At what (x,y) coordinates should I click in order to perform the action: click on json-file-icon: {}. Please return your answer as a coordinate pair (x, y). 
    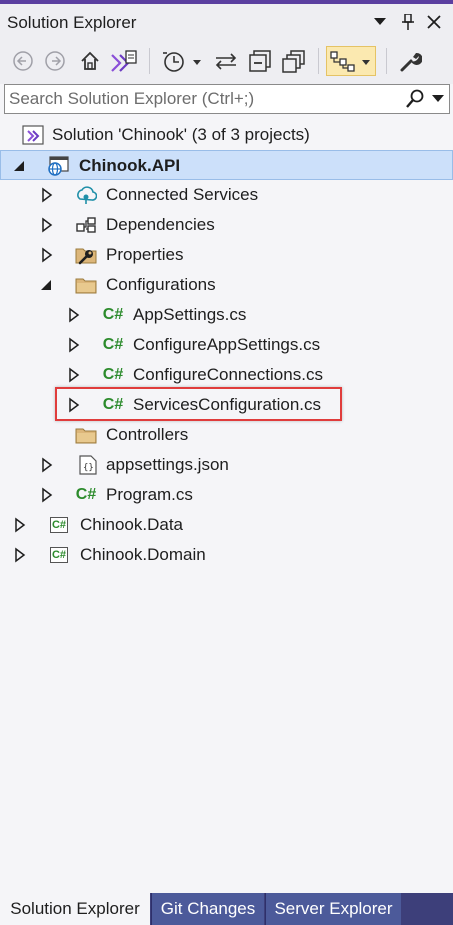
    Looking at the image, I should click on (88, 465).